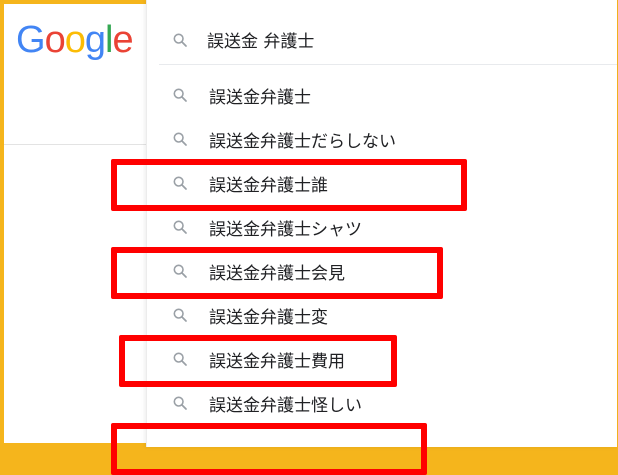 The image size is (618, 475). Describe the element at coordinates (122, 40) in the screenshot. I see `logo-letter: e` at that location.